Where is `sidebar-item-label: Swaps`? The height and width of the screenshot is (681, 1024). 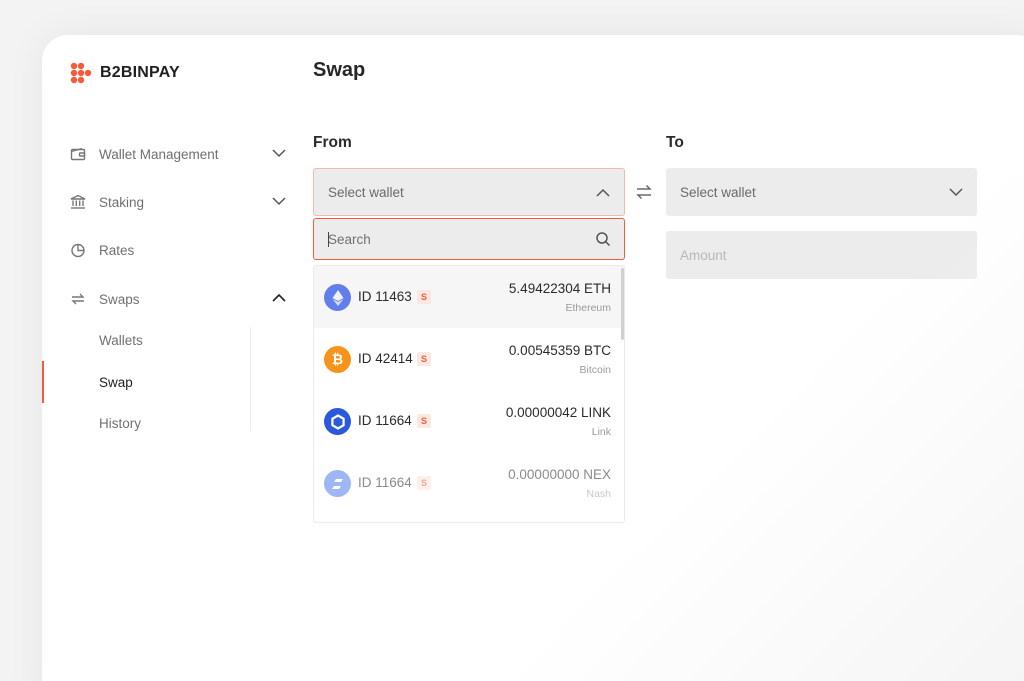
sidebar-item-label: Swaps is located at coordinates (119, 299).